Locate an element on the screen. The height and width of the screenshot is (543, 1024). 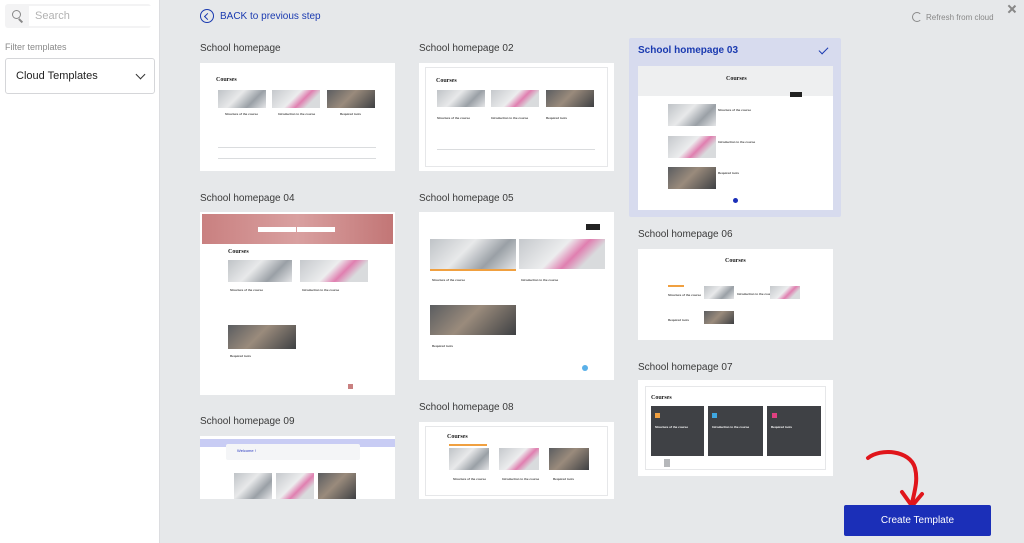
close-icon is located at coordinates (1012, 10).